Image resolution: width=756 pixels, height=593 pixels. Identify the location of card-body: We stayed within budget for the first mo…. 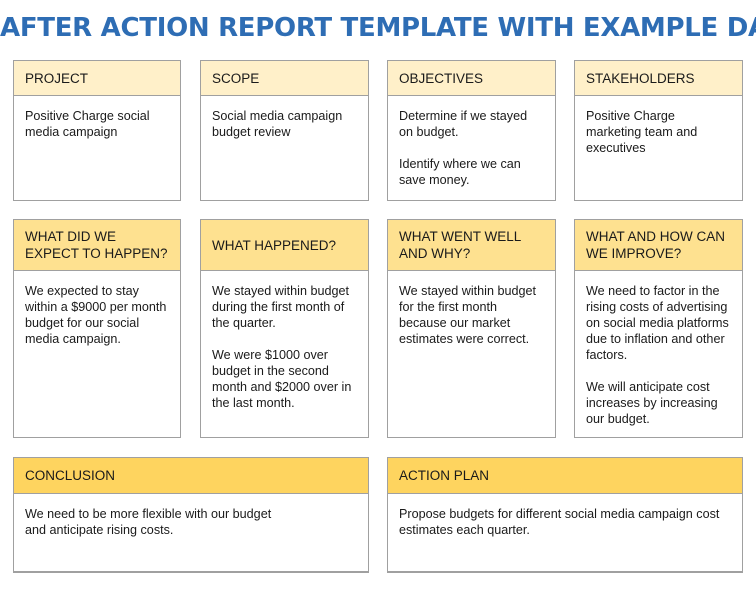
(471, 309).